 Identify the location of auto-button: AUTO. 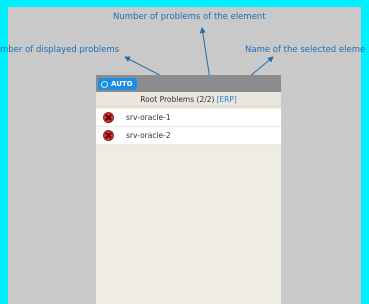
(117, 84).